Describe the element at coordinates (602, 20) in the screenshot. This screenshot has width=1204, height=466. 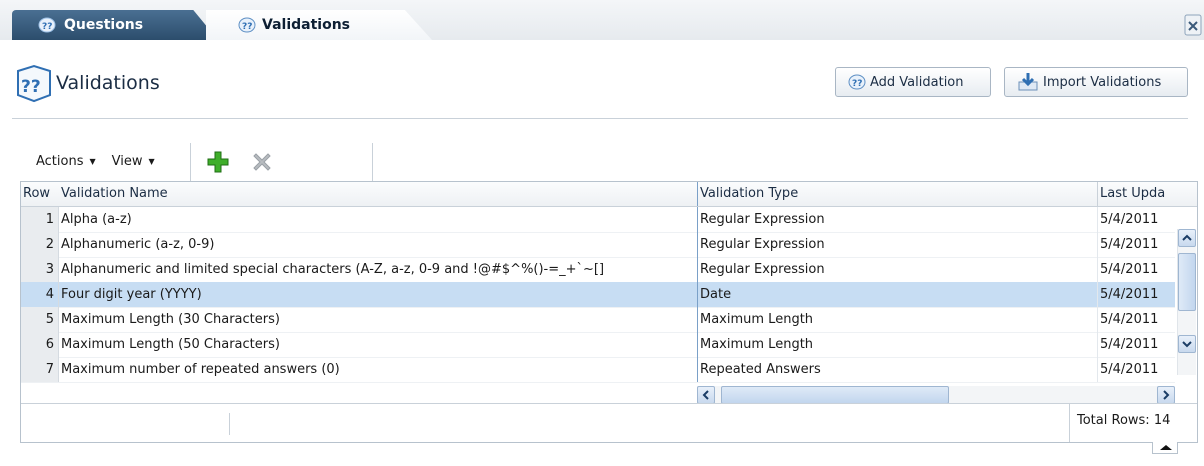
I see `tab-bar: ?? Questions ?? Validations` at that location.